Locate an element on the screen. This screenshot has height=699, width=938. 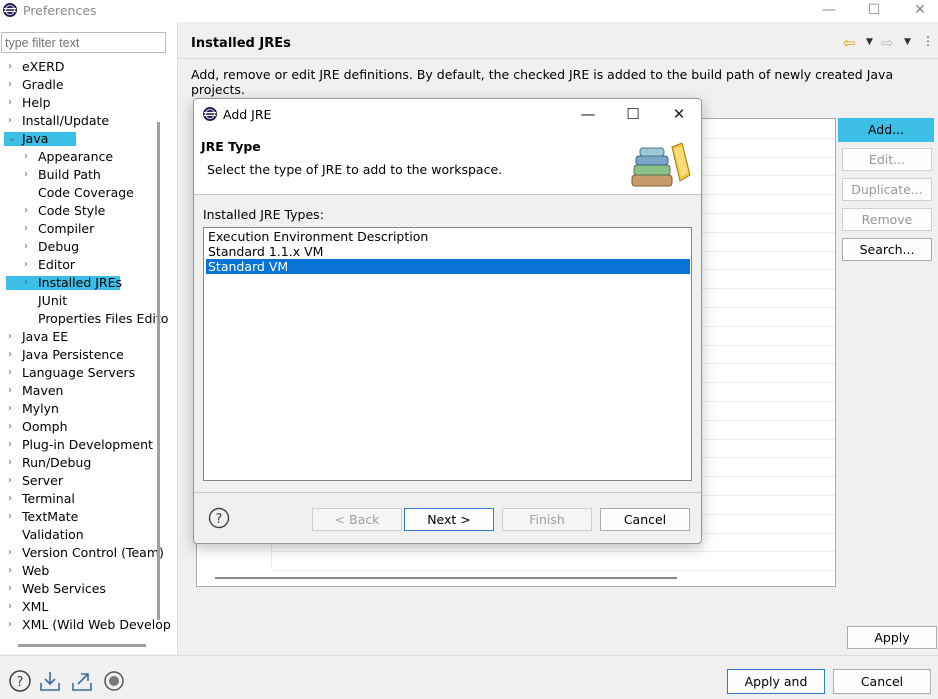
maximize-button: ☐ is located at coordinates (874, 11).